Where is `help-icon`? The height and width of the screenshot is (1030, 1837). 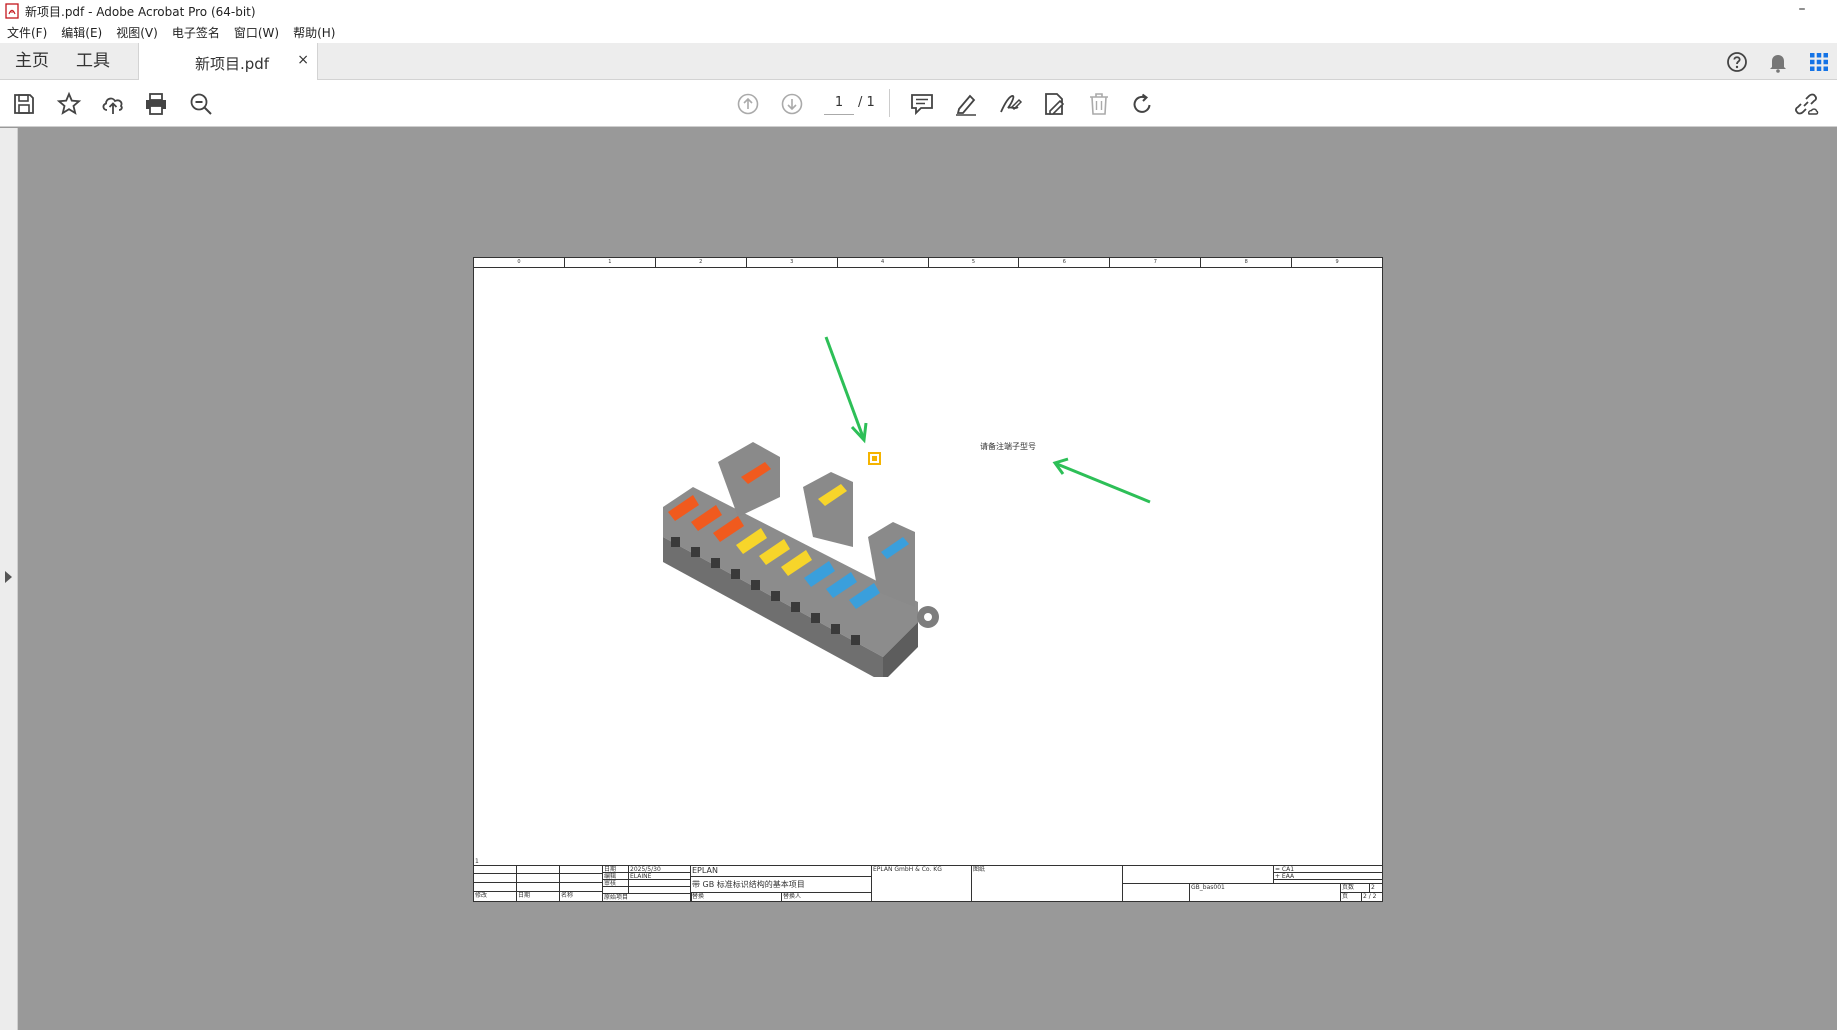
help-icon is located at coordinates (1737, 62).